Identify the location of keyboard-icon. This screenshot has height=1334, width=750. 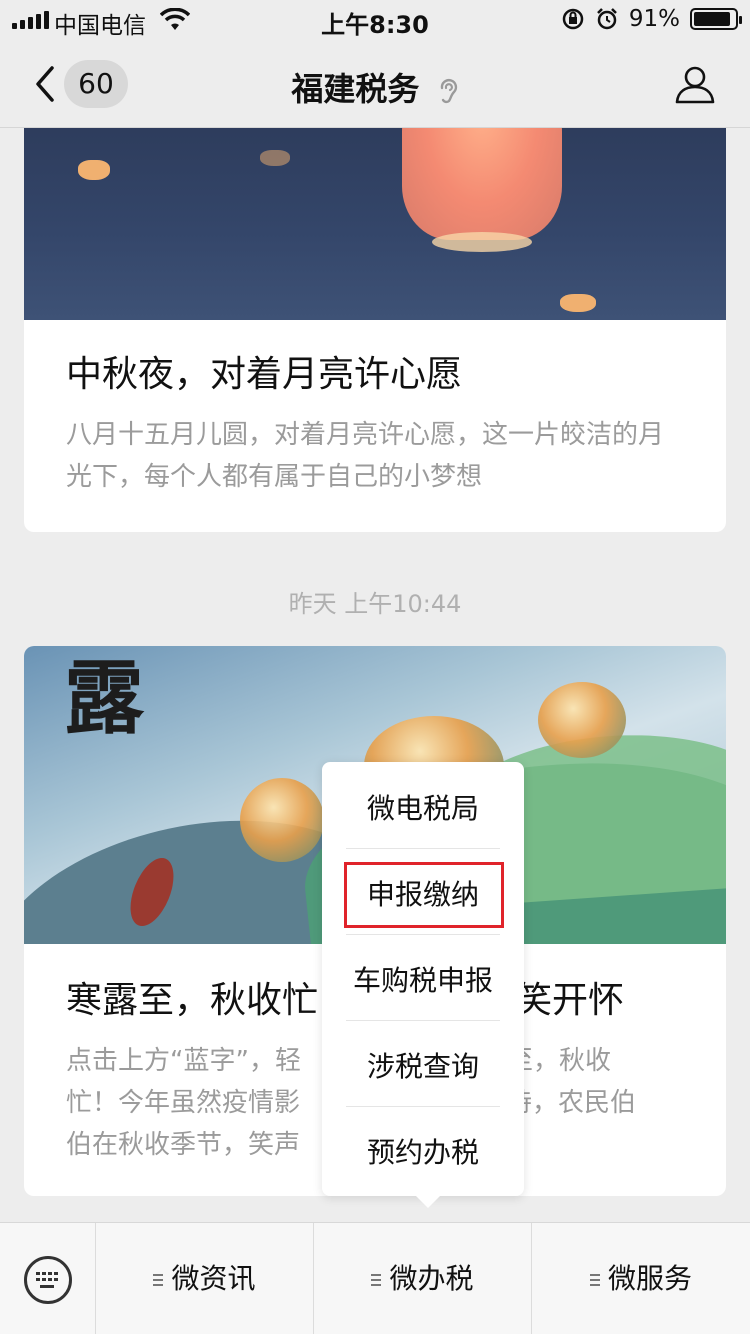
(48, 1280).